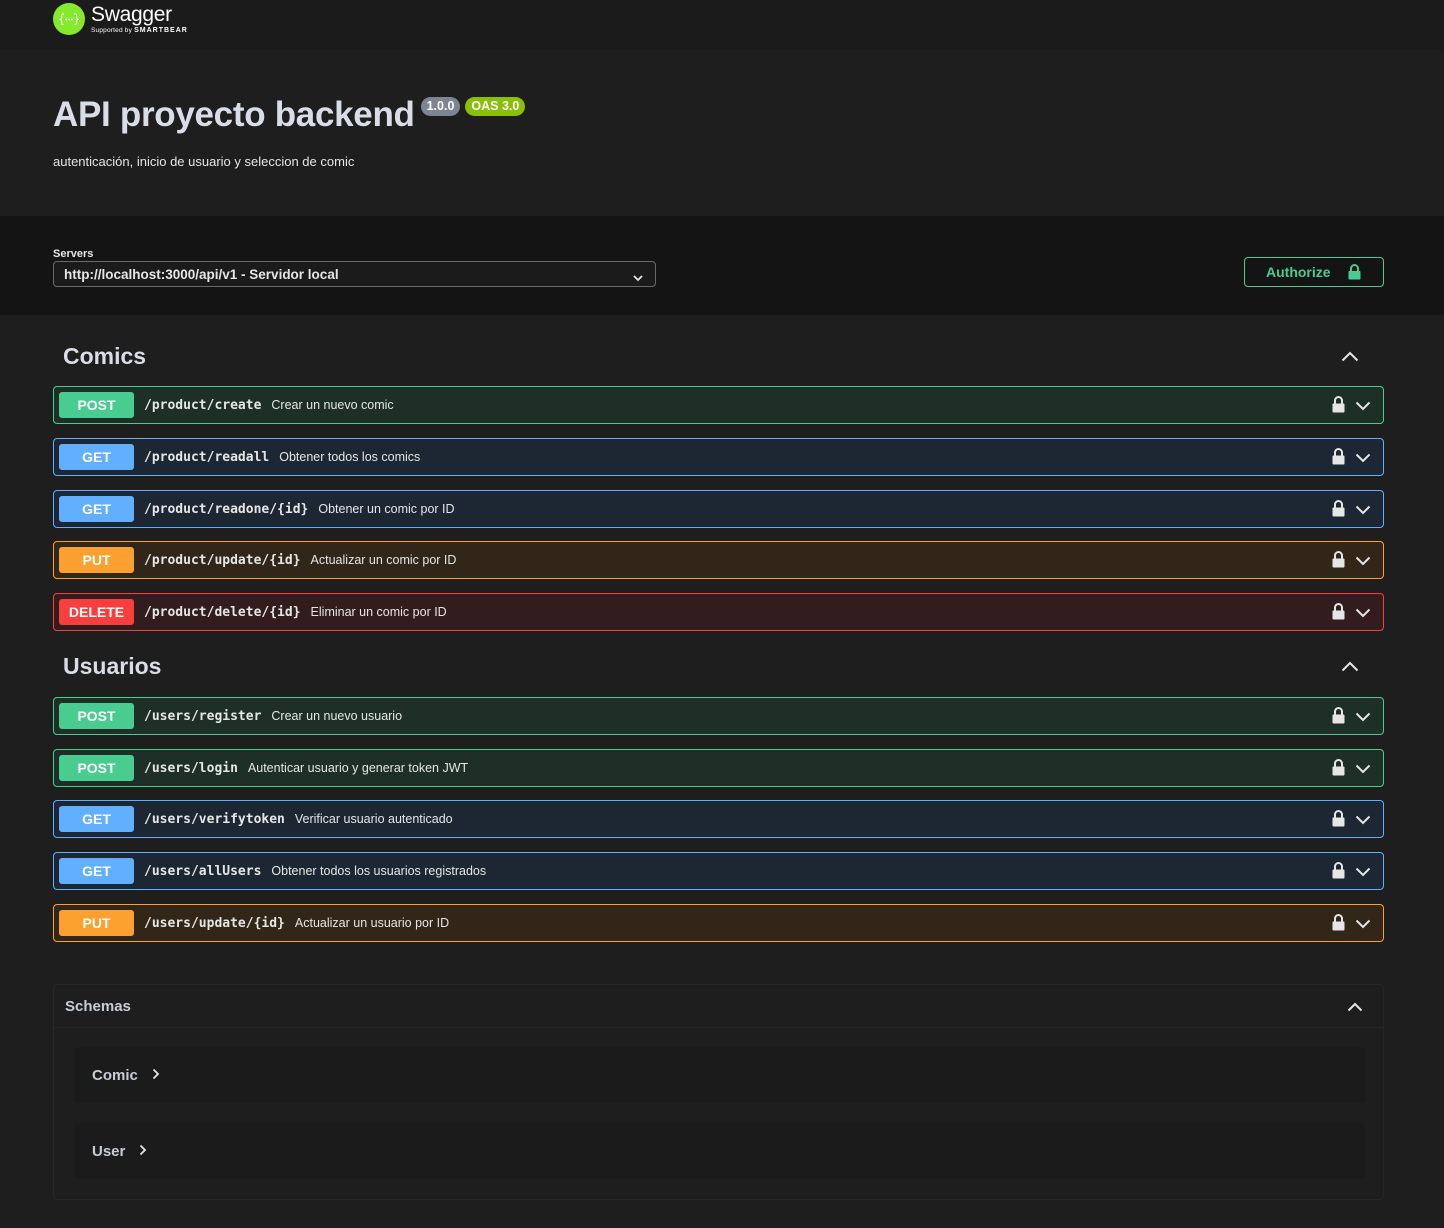  I want to click on operation-path: /product/create, so click(203, 405).